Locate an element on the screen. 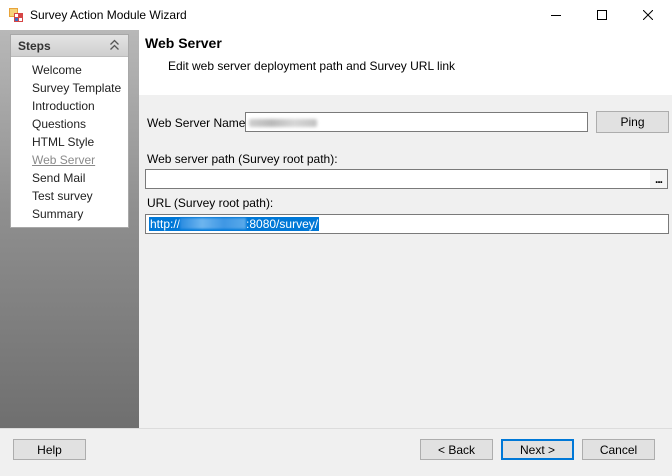 This screenshot has height=476, width=672. wizard-app-icon is located at coordinates (16, 15).